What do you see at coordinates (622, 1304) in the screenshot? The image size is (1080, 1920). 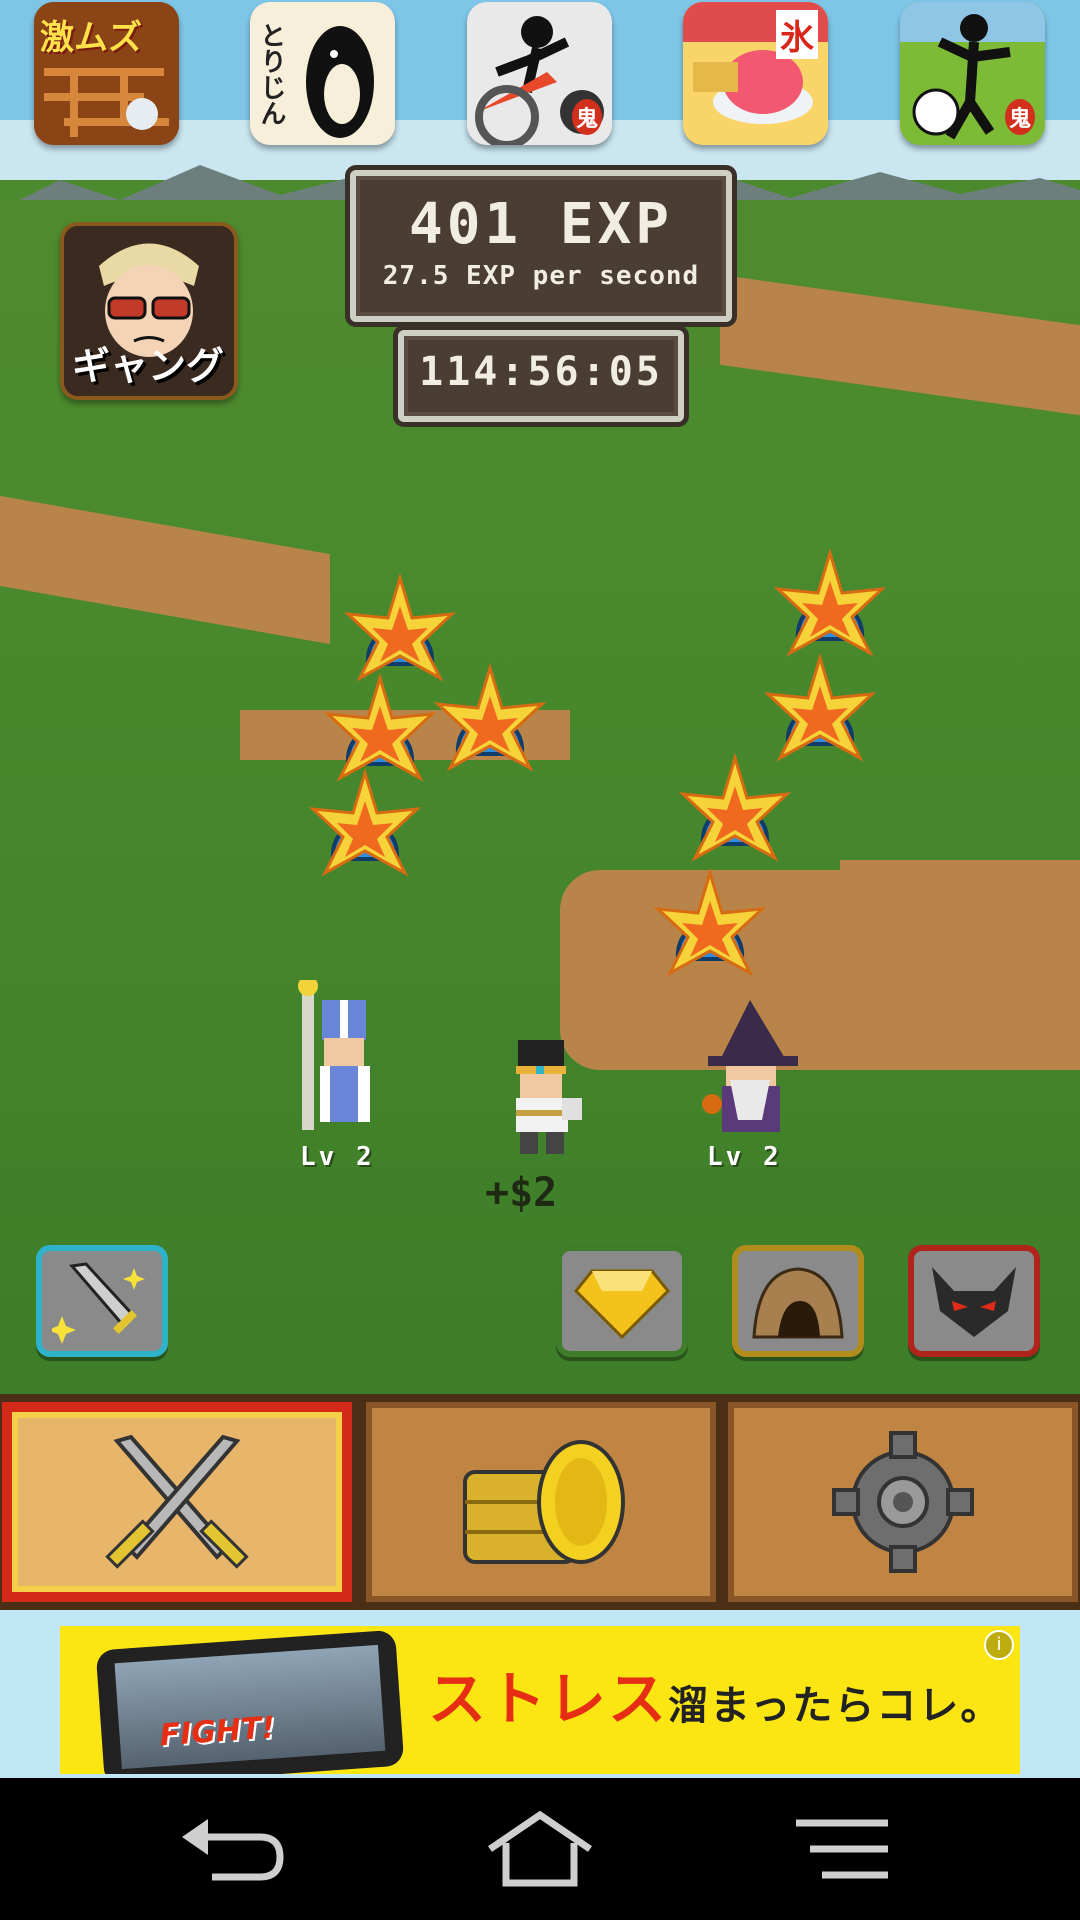 I see `gem-icon` at bounding box center [622, 1304].